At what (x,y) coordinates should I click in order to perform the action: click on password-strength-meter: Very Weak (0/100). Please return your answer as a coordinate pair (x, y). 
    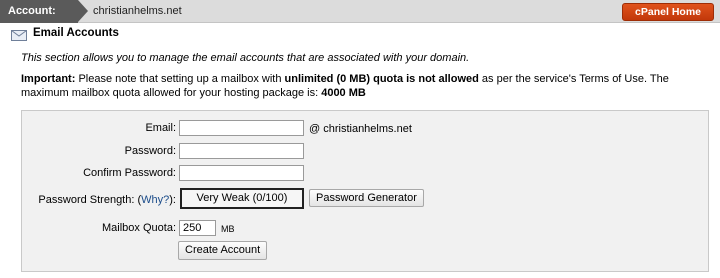
    Looking at the image, I should click on (242, 198).